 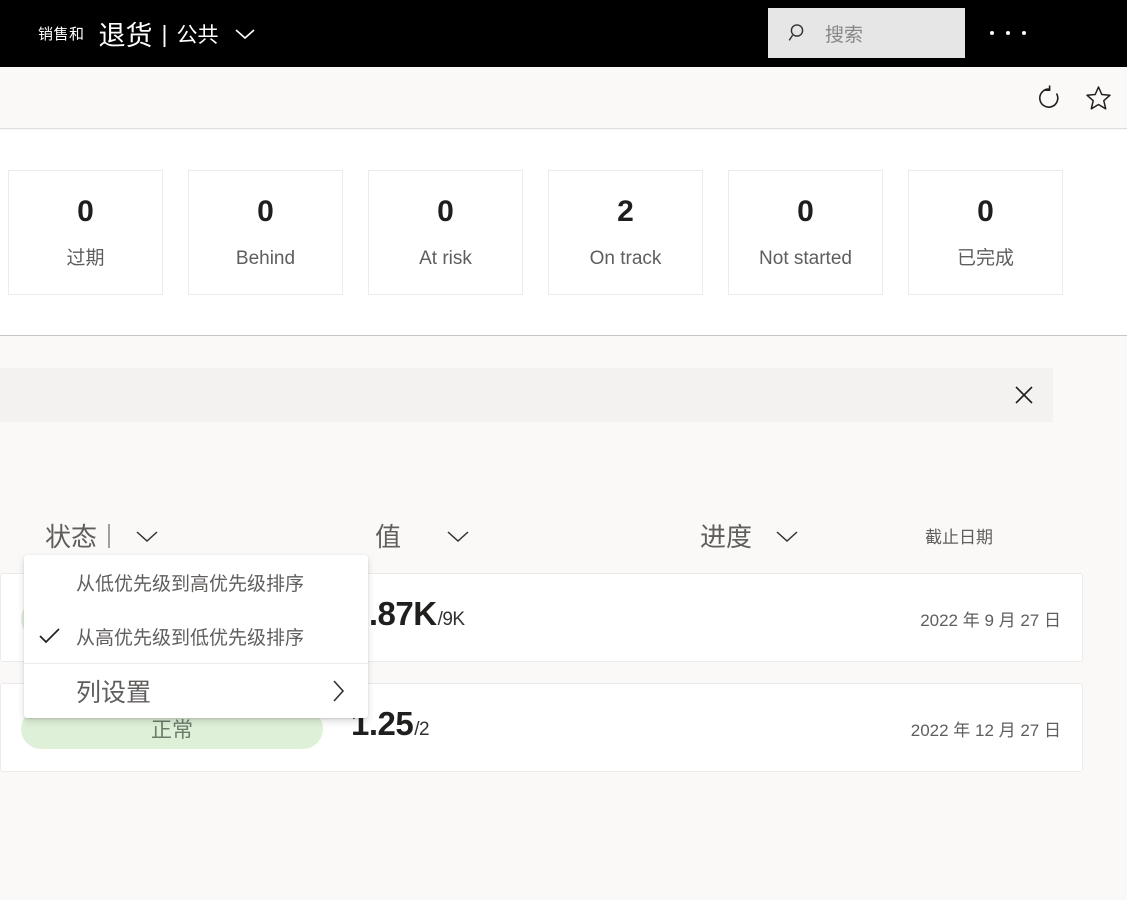 I want to click on column-header-value: 值, so click(x=423, y=535).